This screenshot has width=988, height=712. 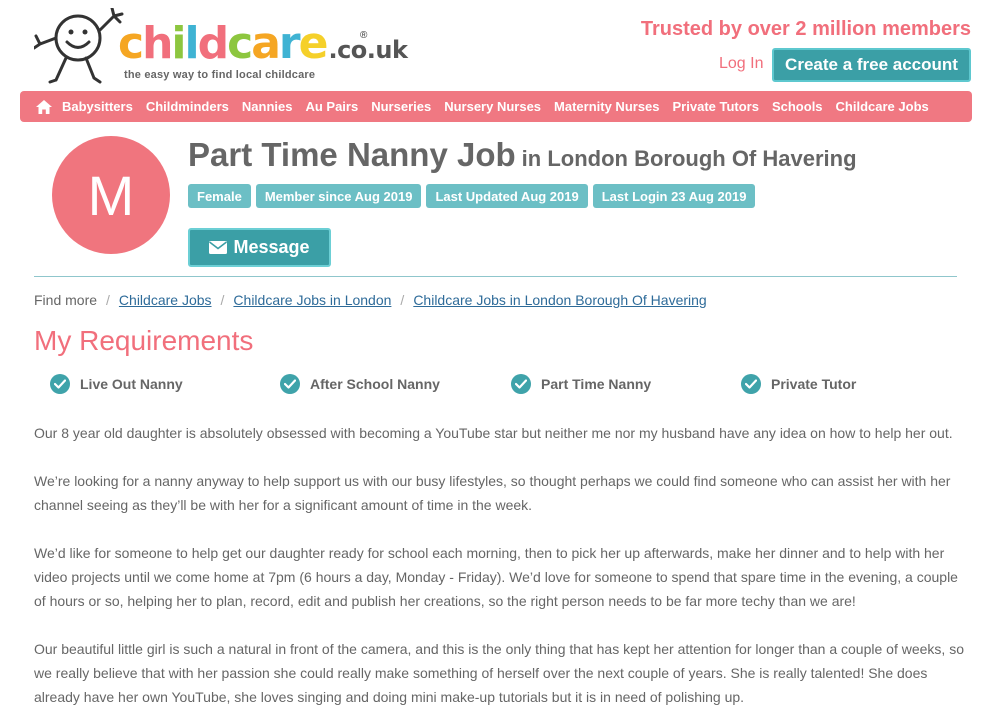 I want to click on nav-item-nursery-nurses: Nursery Nurses, so click(x=492, y=106).